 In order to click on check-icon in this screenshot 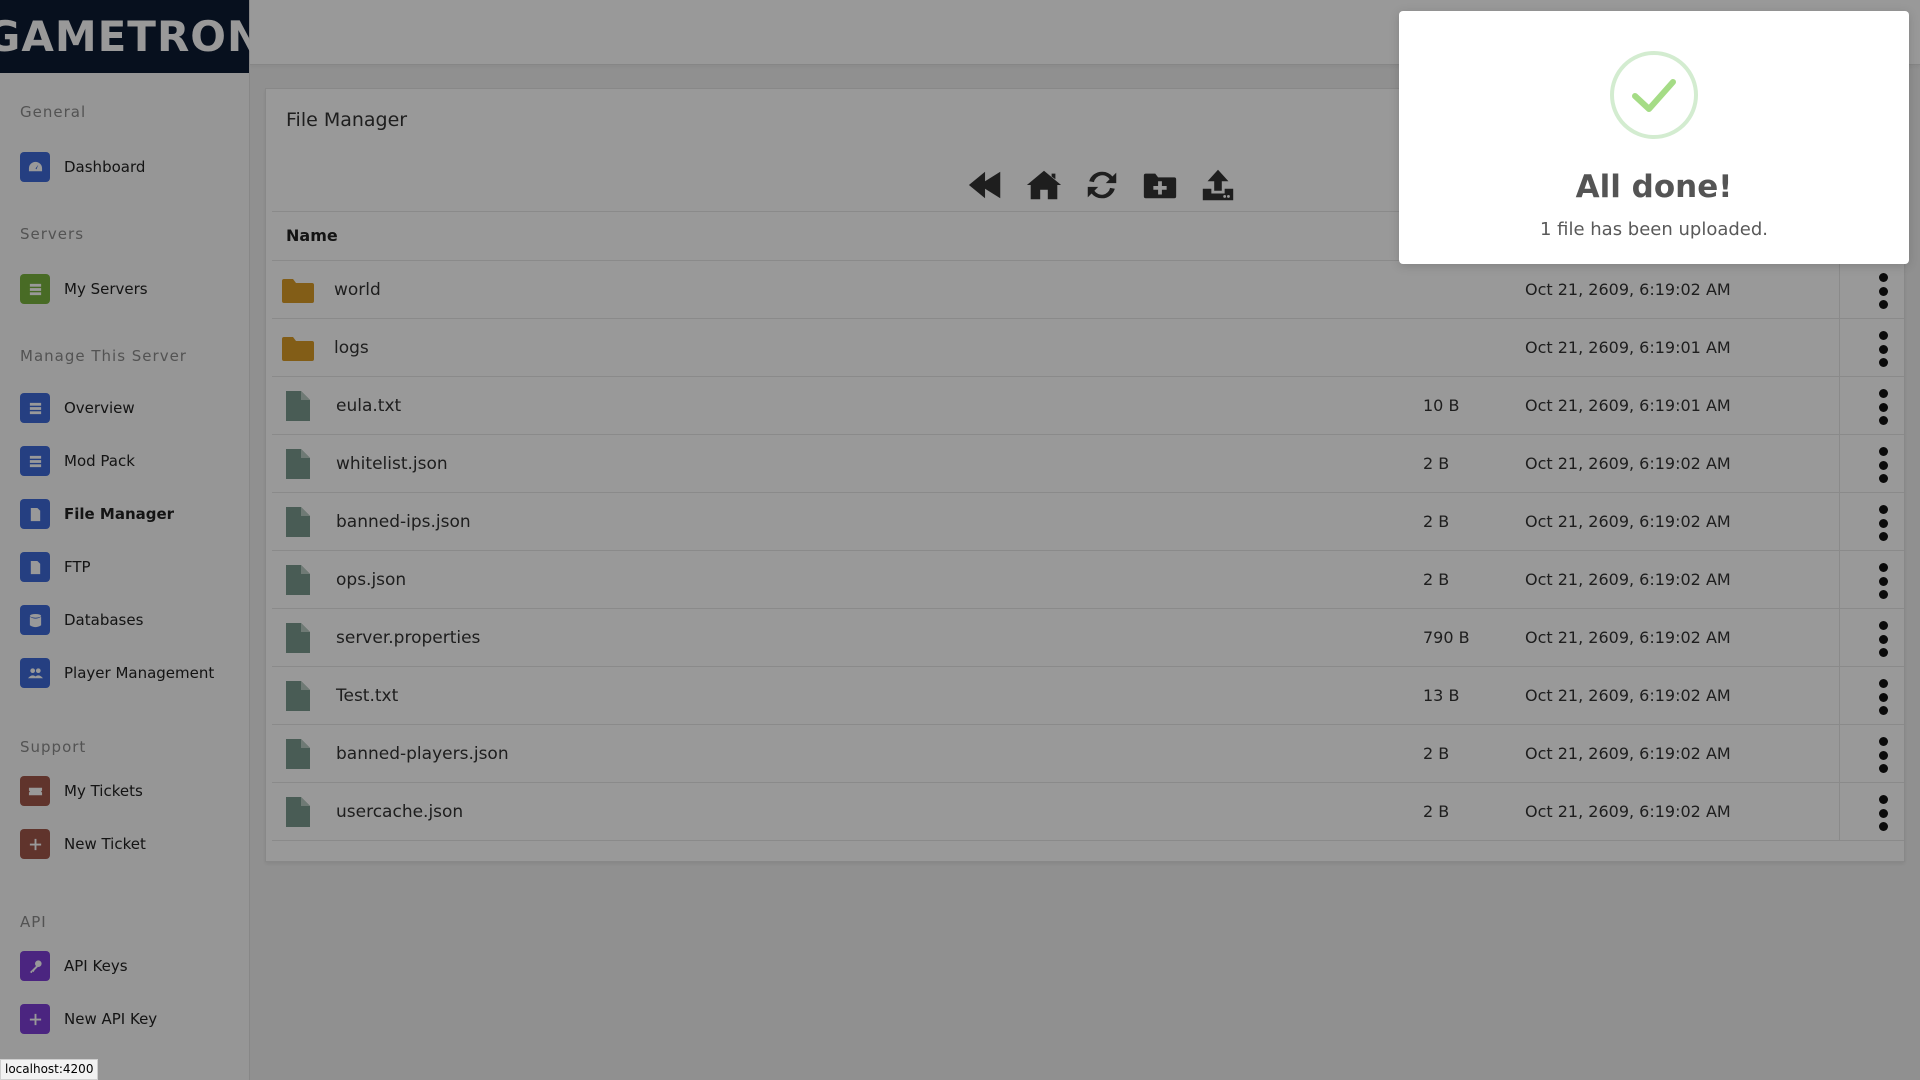, I will do `click(1654, 95)`.